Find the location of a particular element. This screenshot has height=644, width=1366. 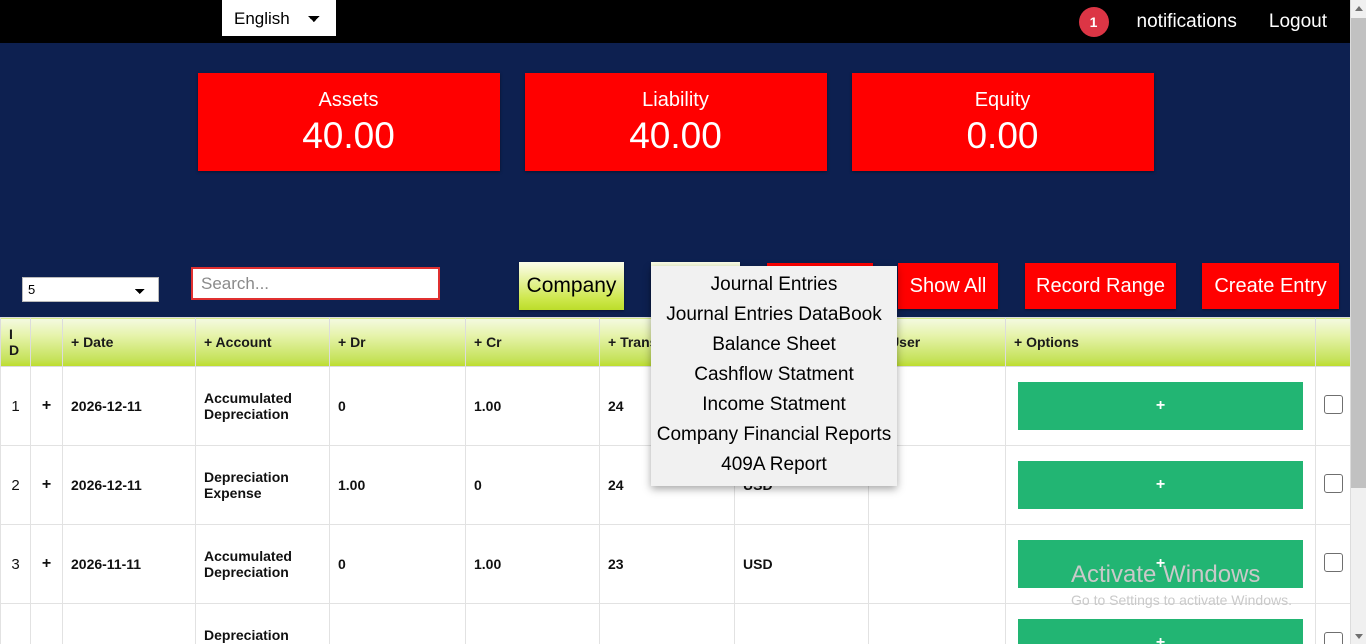

page-length-select: 5 is located at coordinates (90, 289).